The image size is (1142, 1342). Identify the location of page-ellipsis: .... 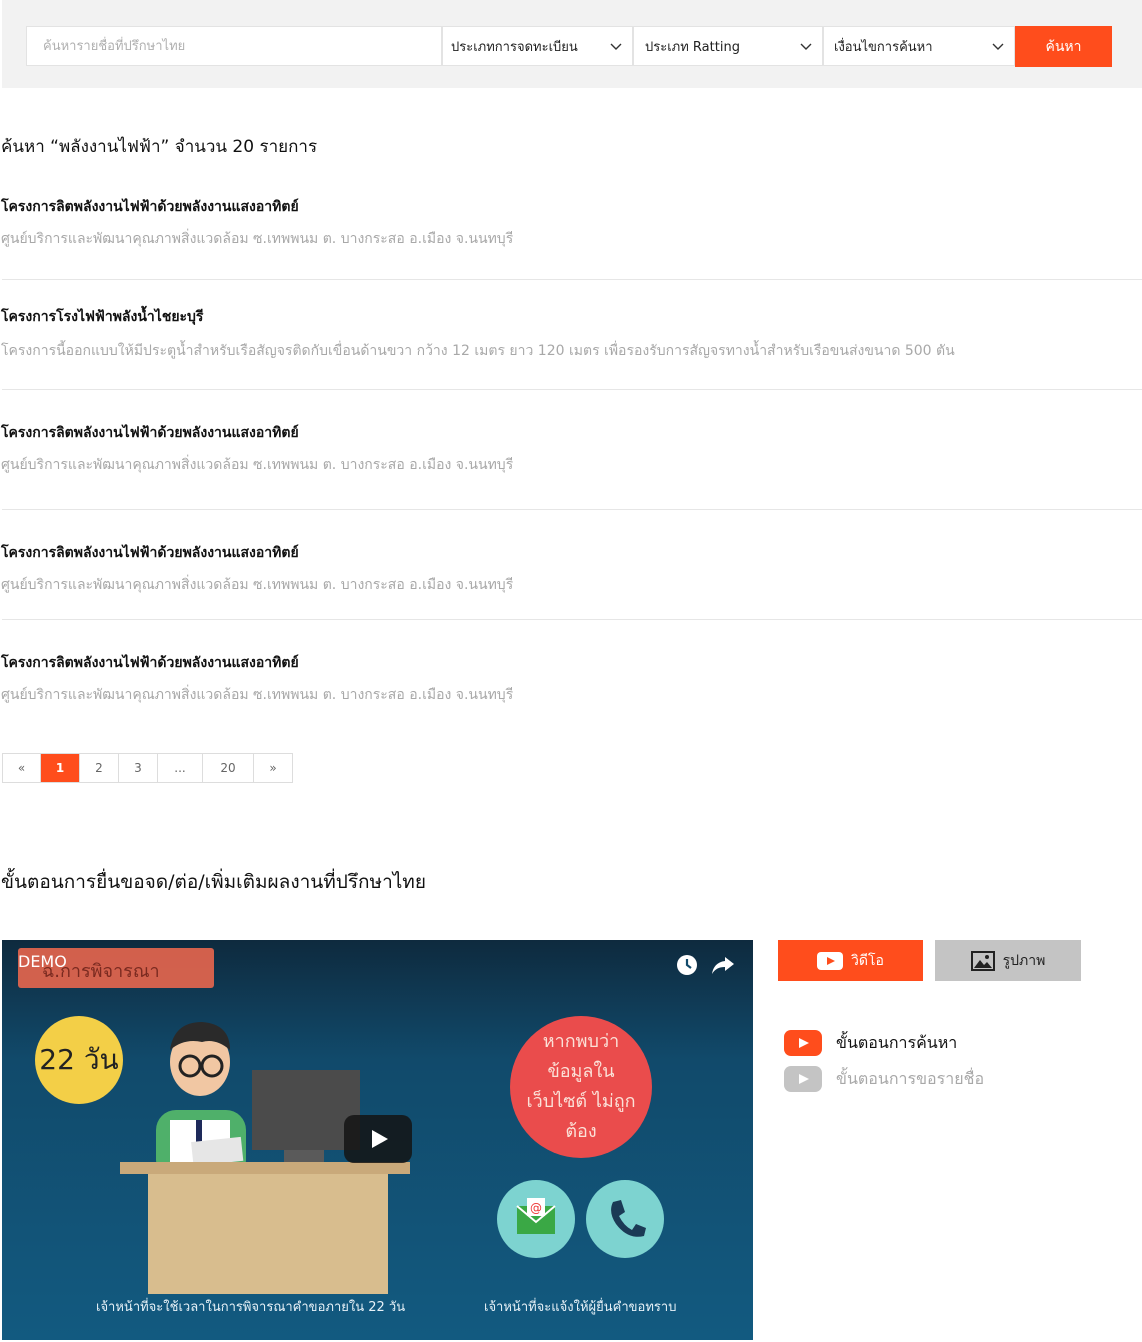
(180, 768).